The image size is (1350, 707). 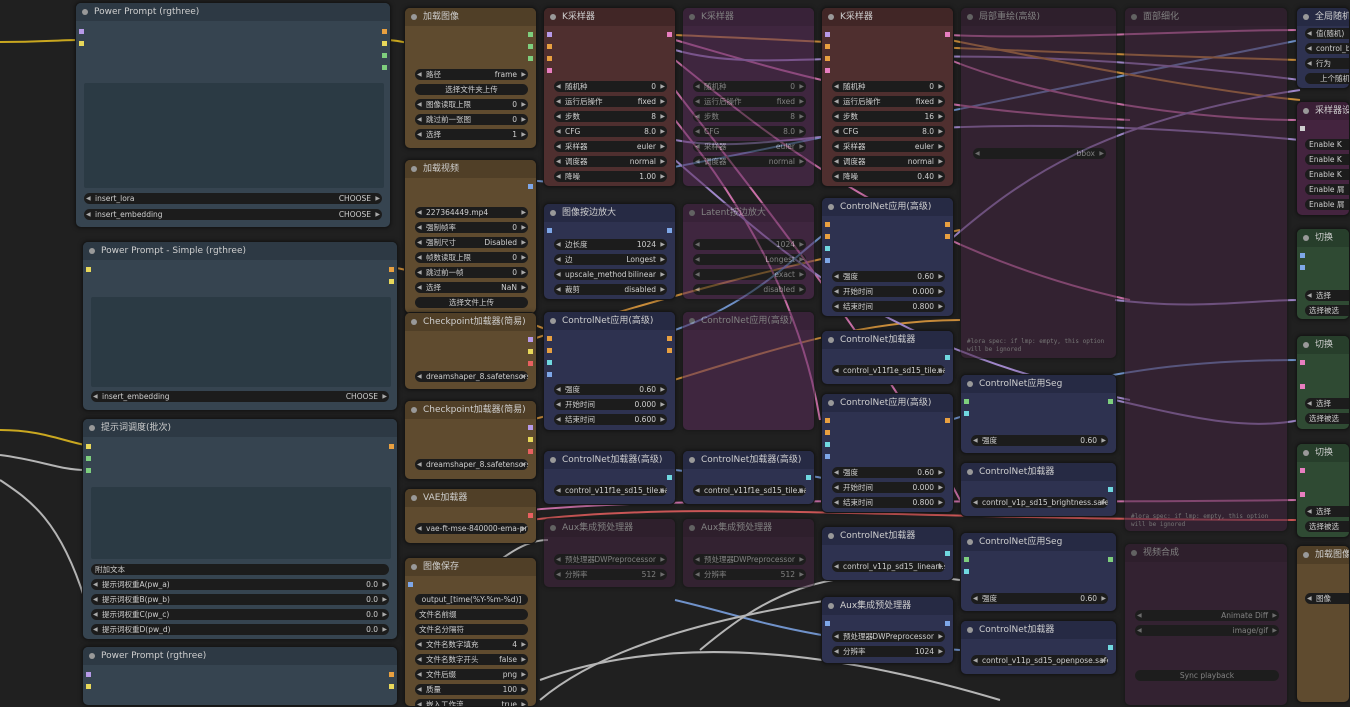 What do you see at coordinates (470, 78) in the screenshot?
I see `load-image-node: 加载图像 路径frame 选择文件夹上传 图像读取上限0 跳过前一张图0 选择1` at bounding box center [470, 78].